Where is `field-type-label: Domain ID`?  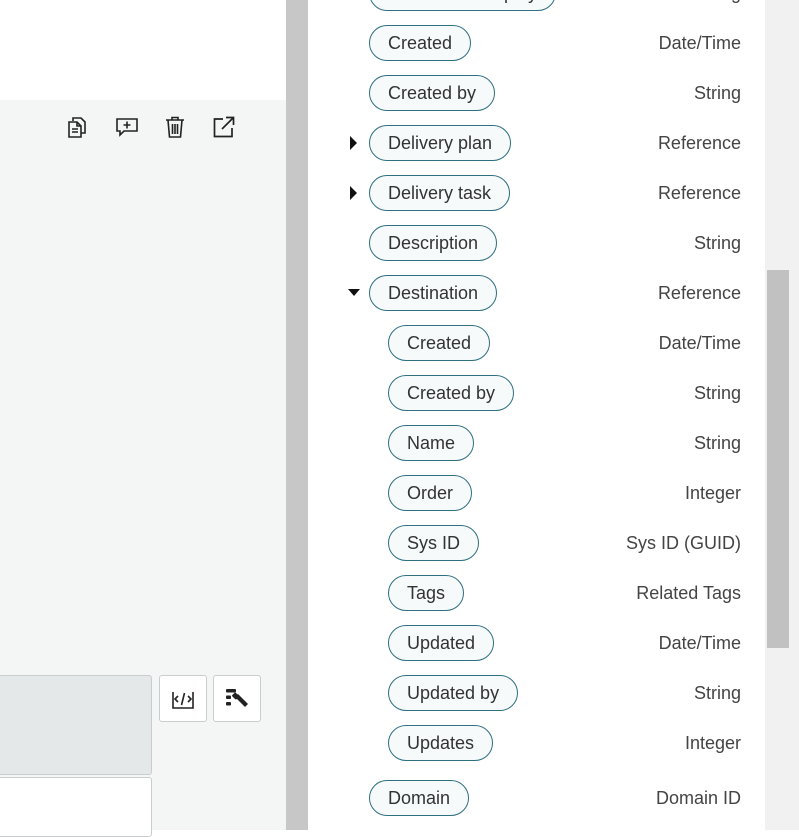
field-type-label: Domain ID is located at coordinates (698, 798).